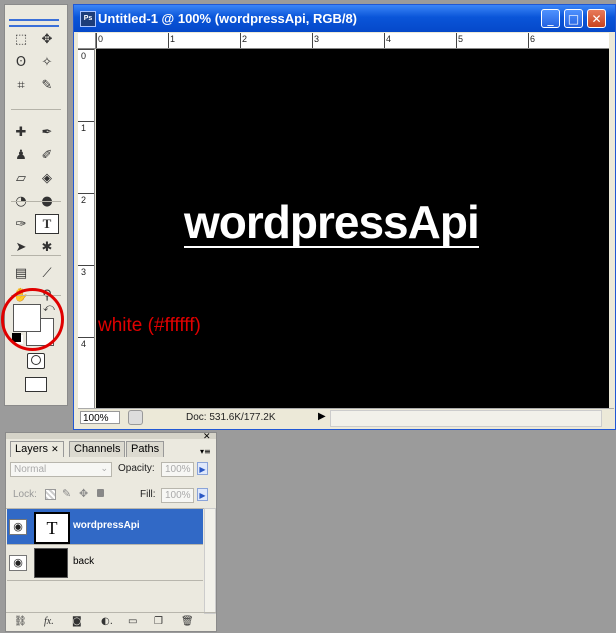 This screenshot has width=616, height=633. Describe the element at coordinates (47, 85) in the screenshot. I see `slice-tool-icon: ✎` at that location.